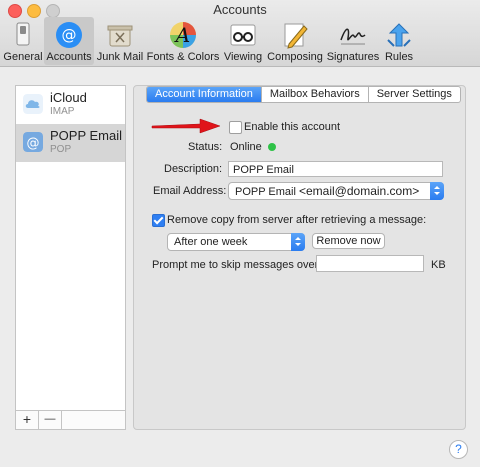 This screenshot has width=480, height=467. What do you see at coordinates (246, 147) in the screenshot?
I see `status-value: Online` at bounding box center [246, 147].